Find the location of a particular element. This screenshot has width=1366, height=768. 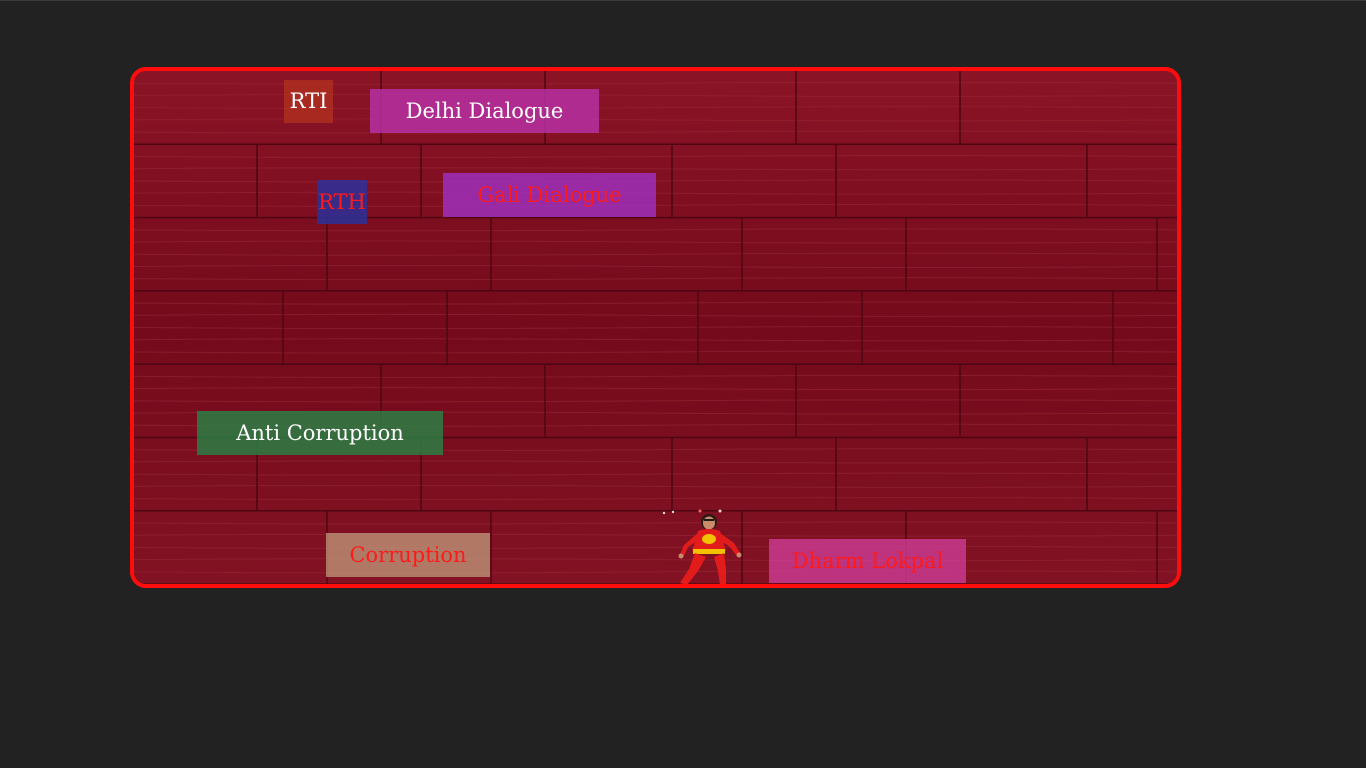

corruption-block: Corruption is located at coordinates (408, 555).